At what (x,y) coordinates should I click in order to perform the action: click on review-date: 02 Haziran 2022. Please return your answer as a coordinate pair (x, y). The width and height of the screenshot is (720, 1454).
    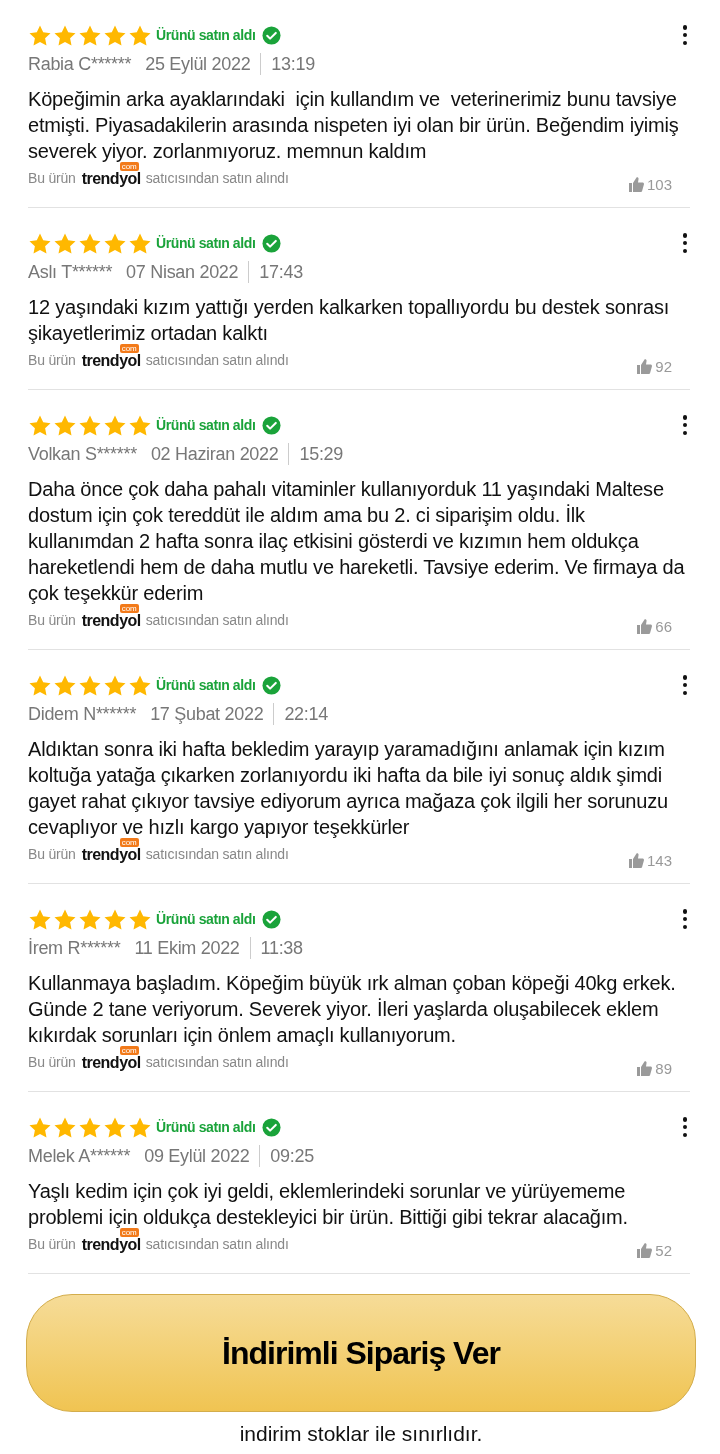
    Looking at the image, I should click on (220, 454).